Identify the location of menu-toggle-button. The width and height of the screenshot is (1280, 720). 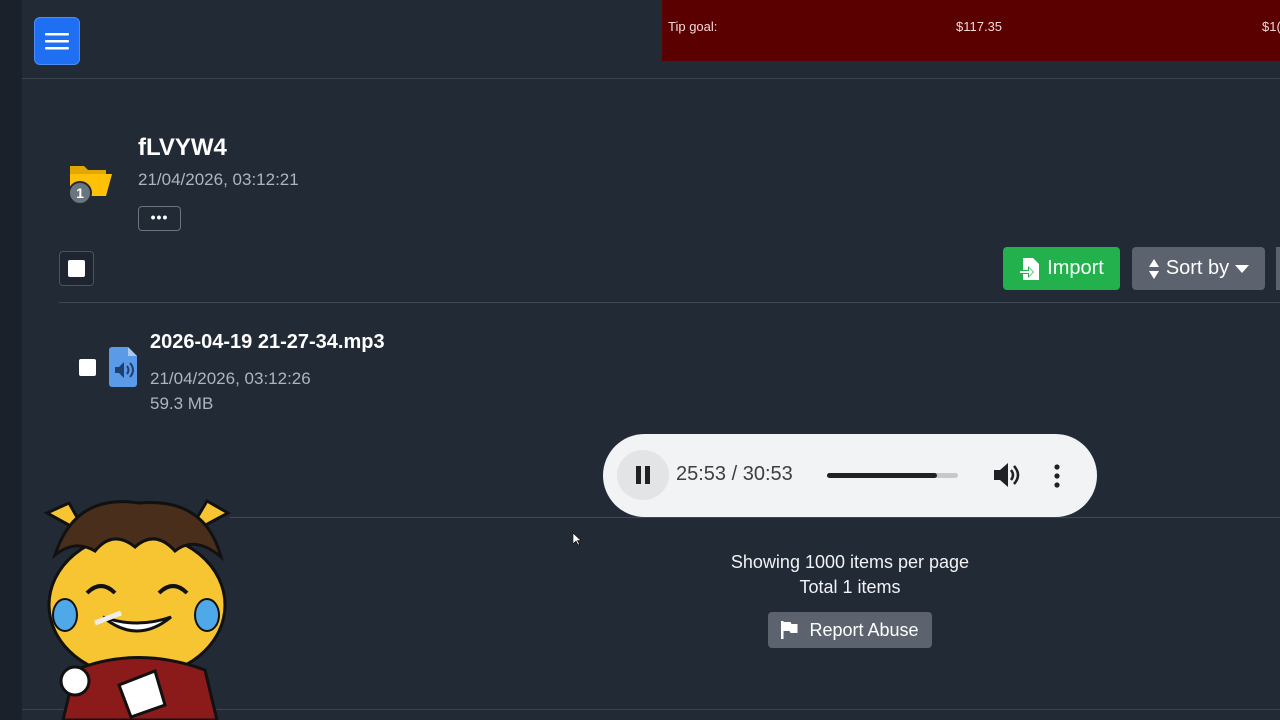
(57, 41).